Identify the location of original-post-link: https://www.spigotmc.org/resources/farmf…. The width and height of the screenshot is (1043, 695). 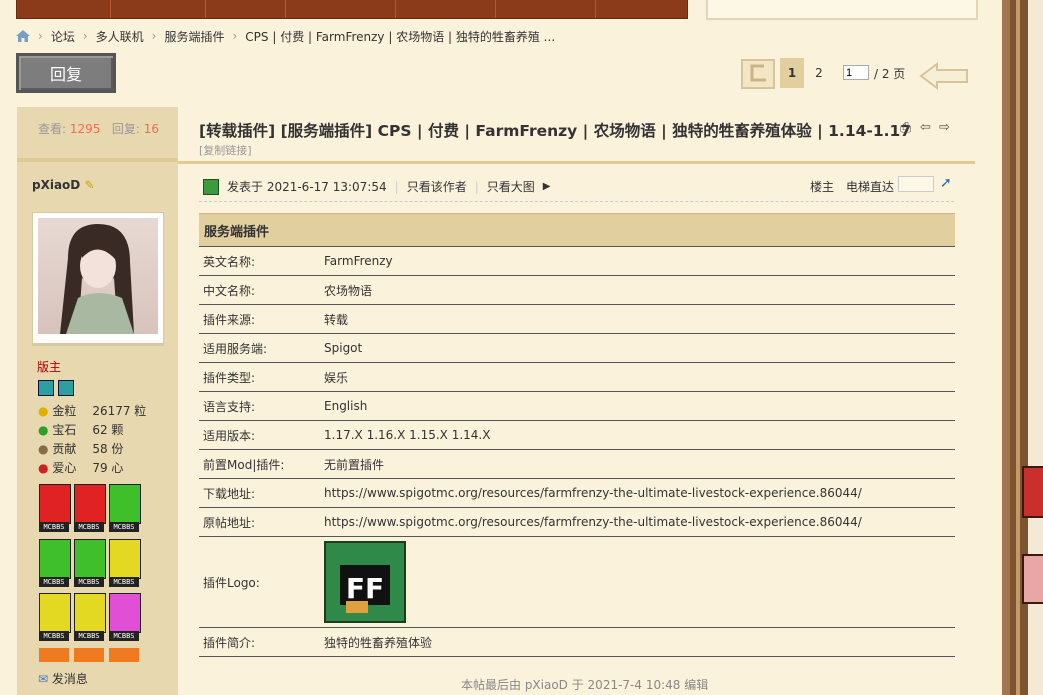
(637, 522).